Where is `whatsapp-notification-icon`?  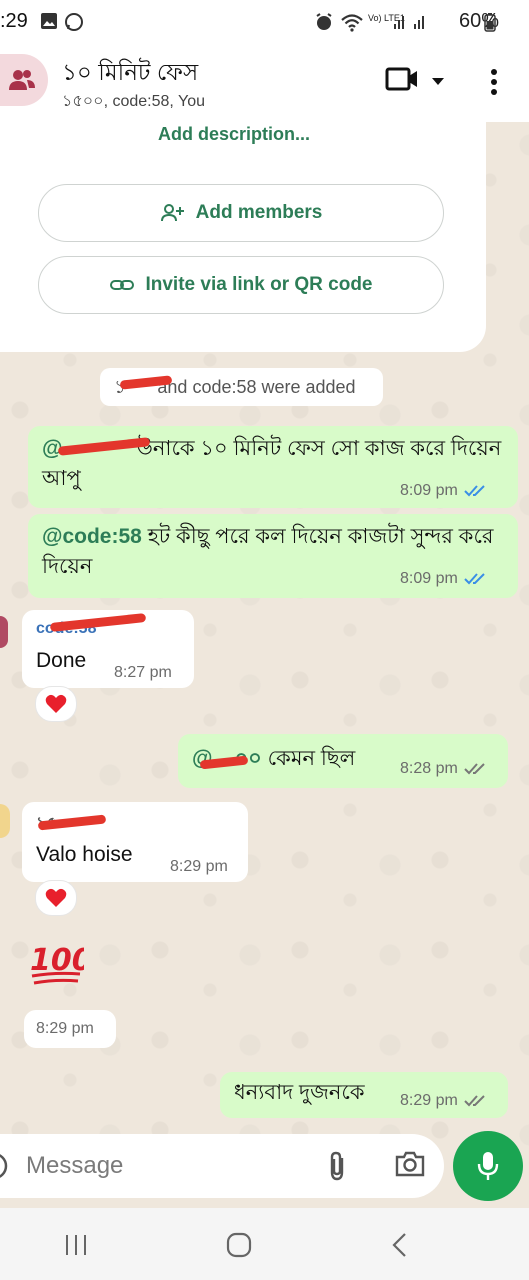 whatsapp-notification-icon is located at coordinates (74, 24).